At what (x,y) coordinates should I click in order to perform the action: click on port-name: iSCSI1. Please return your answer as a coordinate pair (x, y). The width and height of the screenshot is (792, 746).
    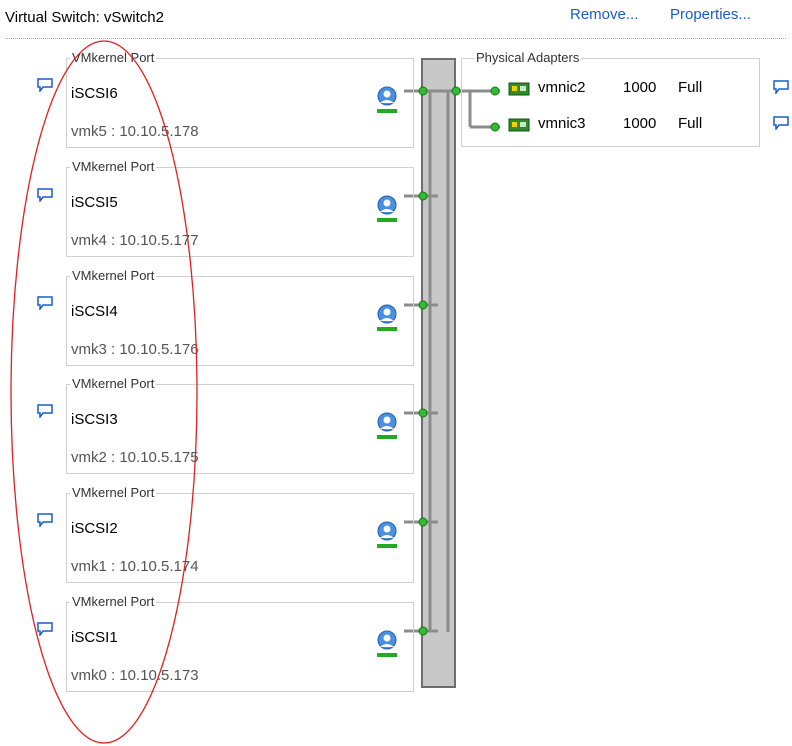
    Looking at the image, I should click on (94, 637).